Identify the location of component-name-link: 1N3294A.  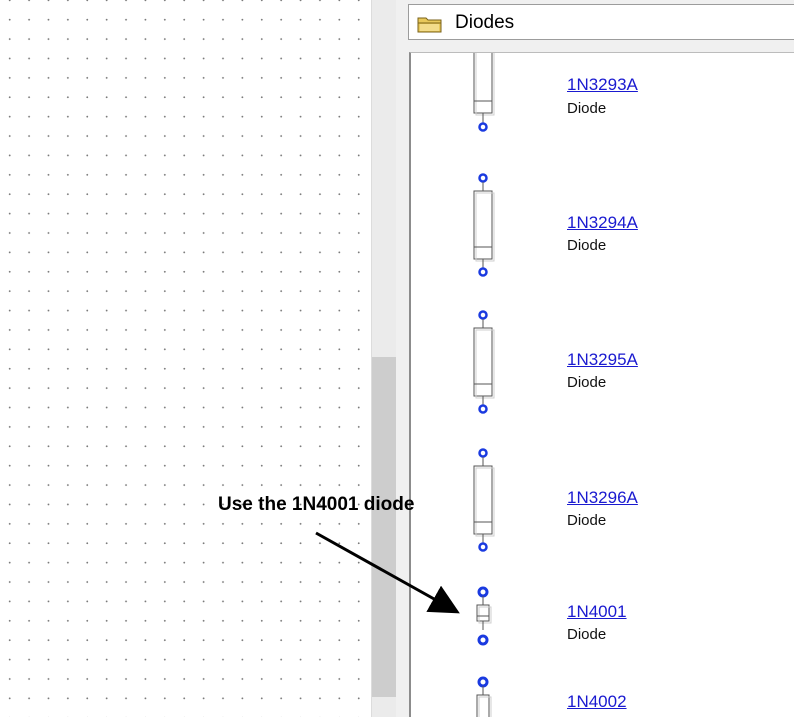
(602, 223).